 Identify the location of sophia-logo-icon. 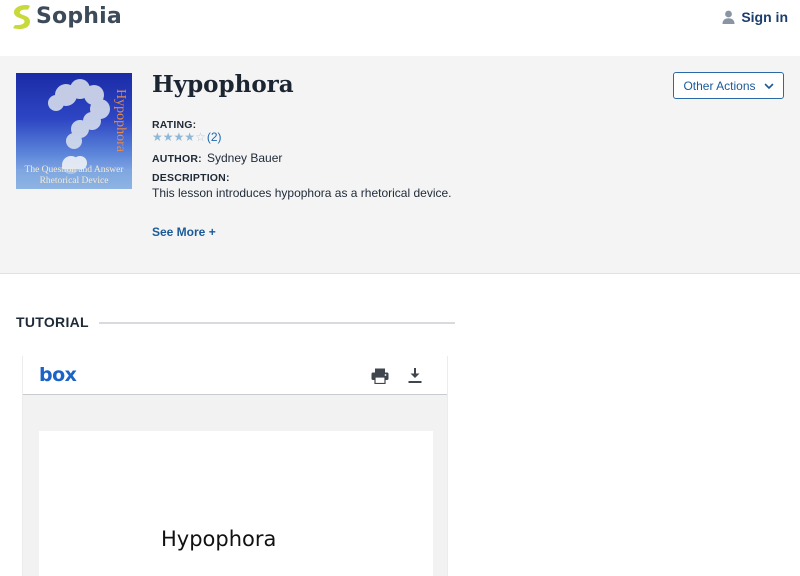
(21, 17).